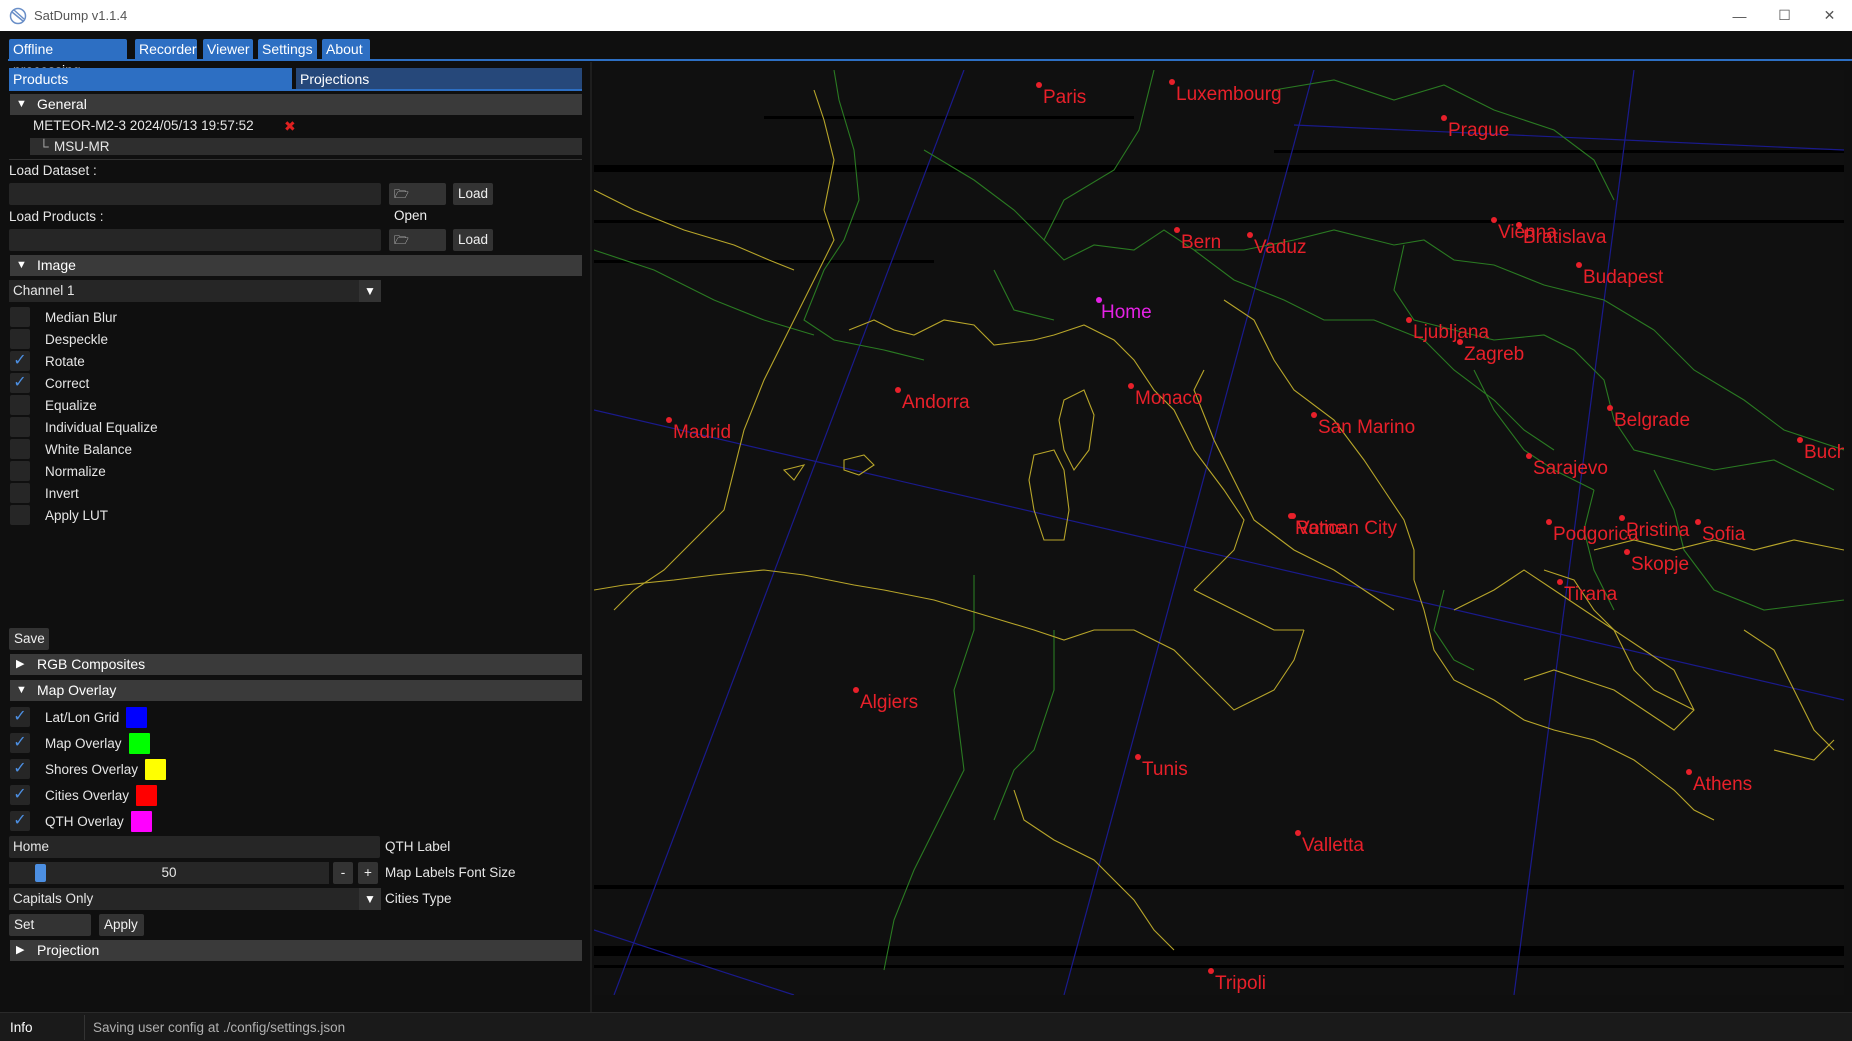 This screenshot has width=1852, height=1041. What do you see at coordinates (418, 898) in the screenshot?
I see `cities-type-caption: Cities Type` at bounding box center [418, 898].